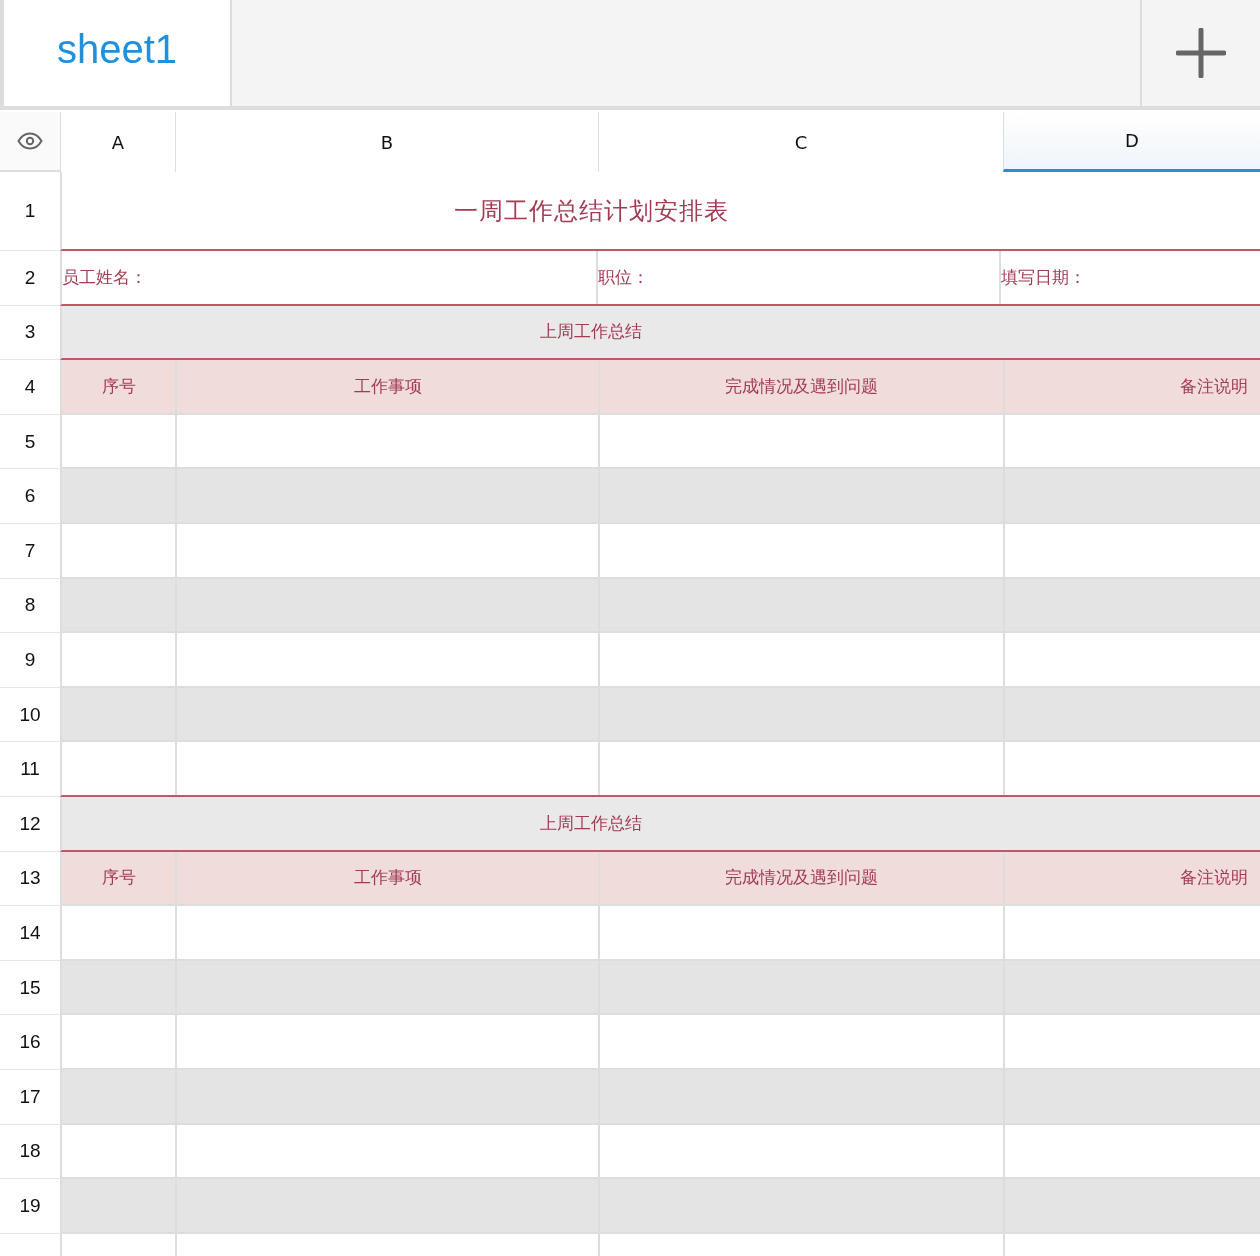  Describe the element at coordinates (800, 142) in the screenshot. I see `column-header: C` at that location.